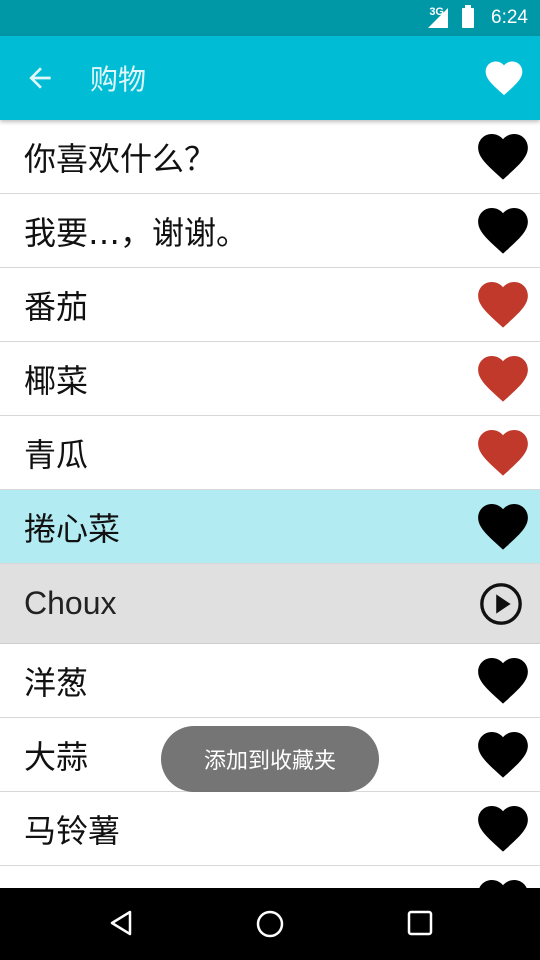 Image resolution: width=540 pixels, height=960 pixels. What do you see at coordinates (270, 877) in the screenshot?
I see `list-item: 胡萝卜` at bounding box center [270, 877].